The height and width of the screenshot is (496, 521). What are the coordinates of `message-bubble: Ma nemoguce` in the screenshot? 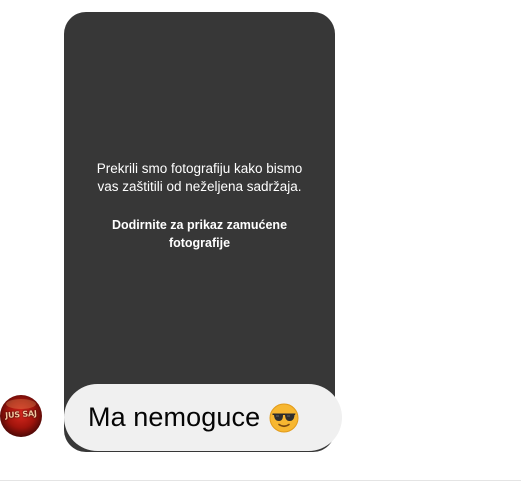 It's located at (203, 417).